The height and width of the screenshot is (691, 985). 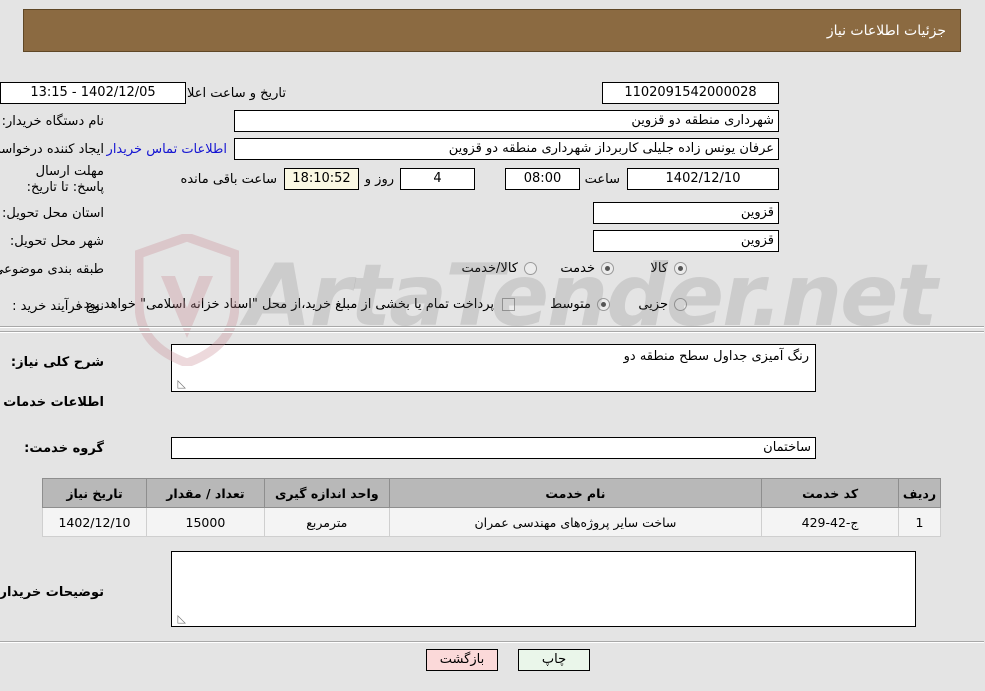 I want to click on creator-label: ایجاد کننده درخواست:, so click(x=52, y=149).